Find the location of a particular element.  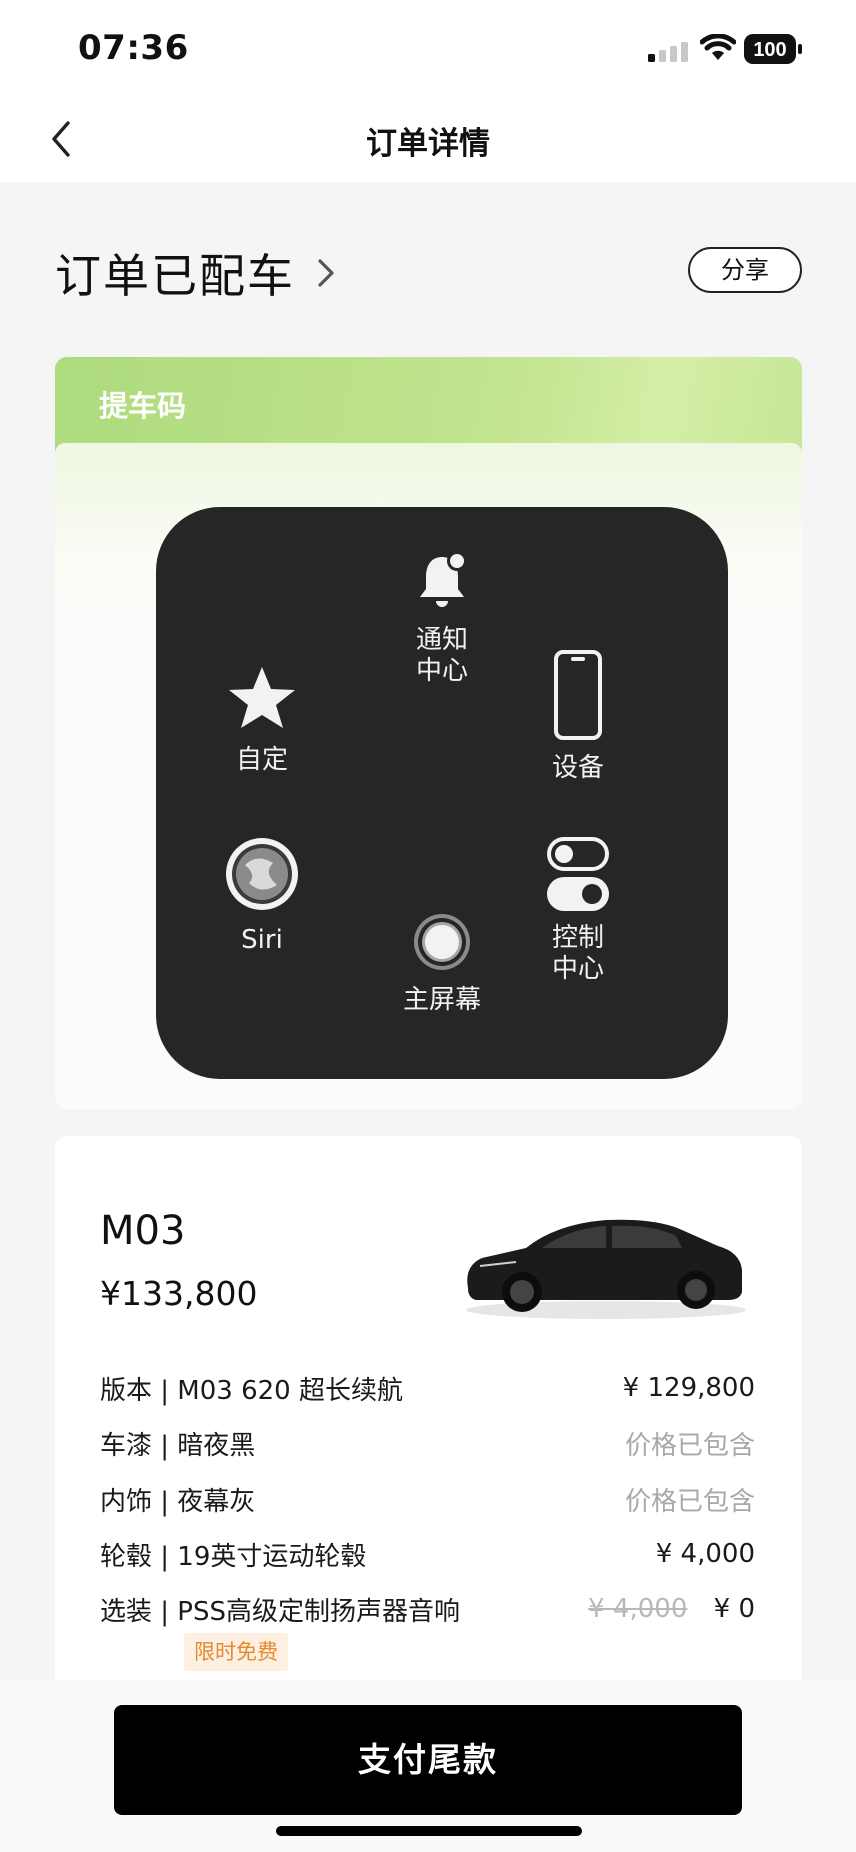

promo-badge: 限时免费 is located at coordinates (236, 1652).